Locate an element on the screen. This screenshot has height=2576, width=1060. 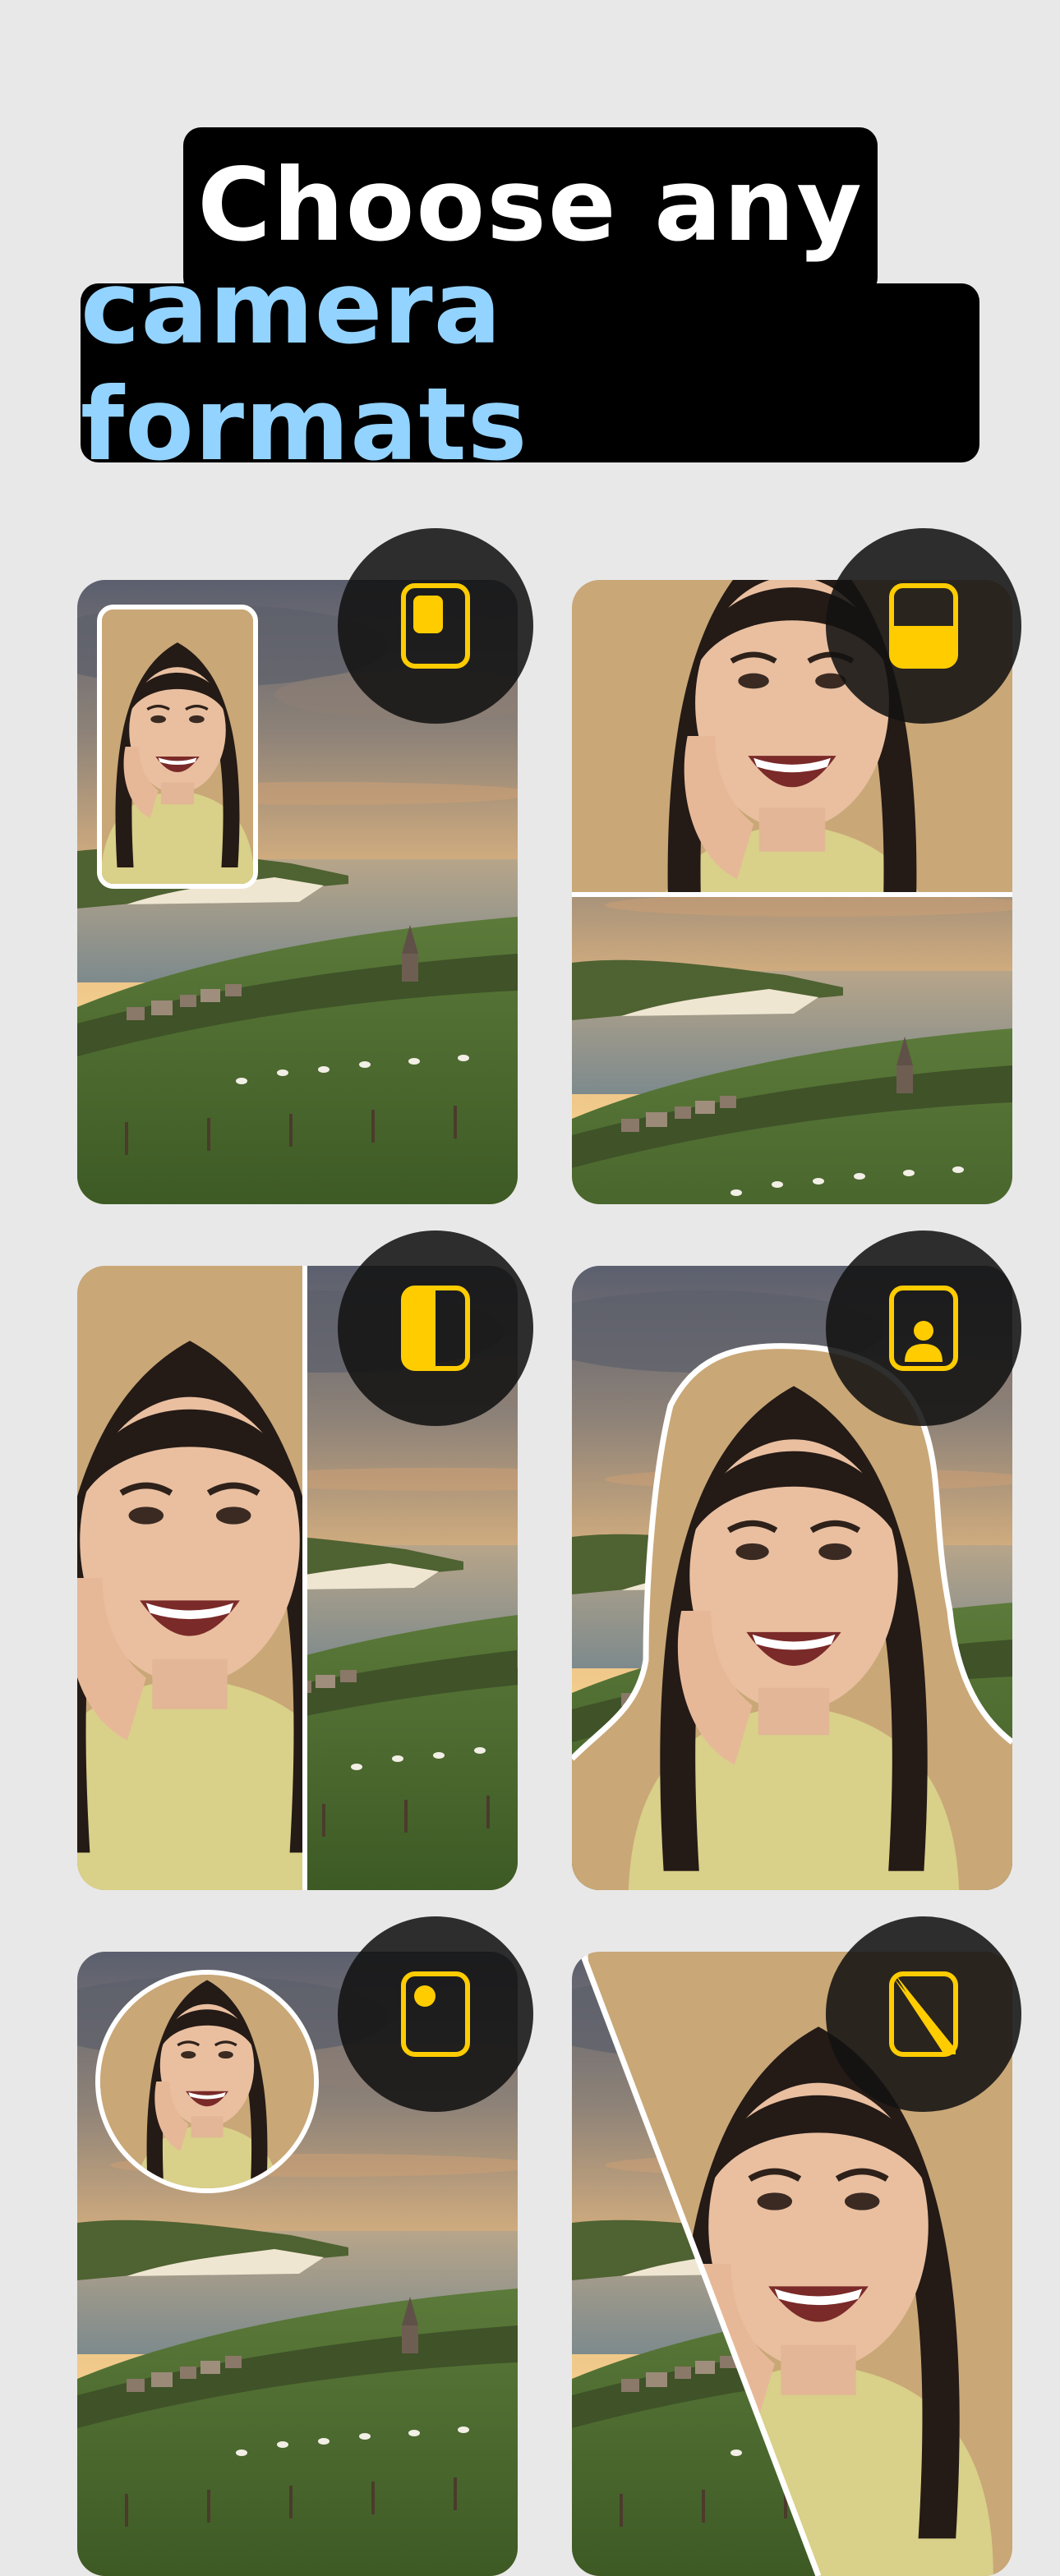
format-cutout-button is located at coordinates (924, 1328).